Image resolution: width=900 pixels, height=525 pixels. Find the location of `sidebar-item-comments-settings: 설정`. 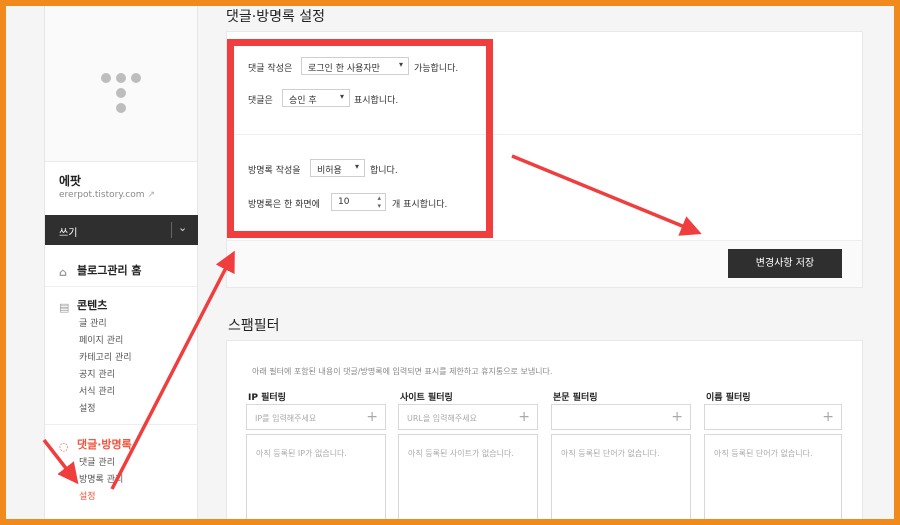

sidebar-item-comments-settings: 설정 is located at coordinates (87, 495).